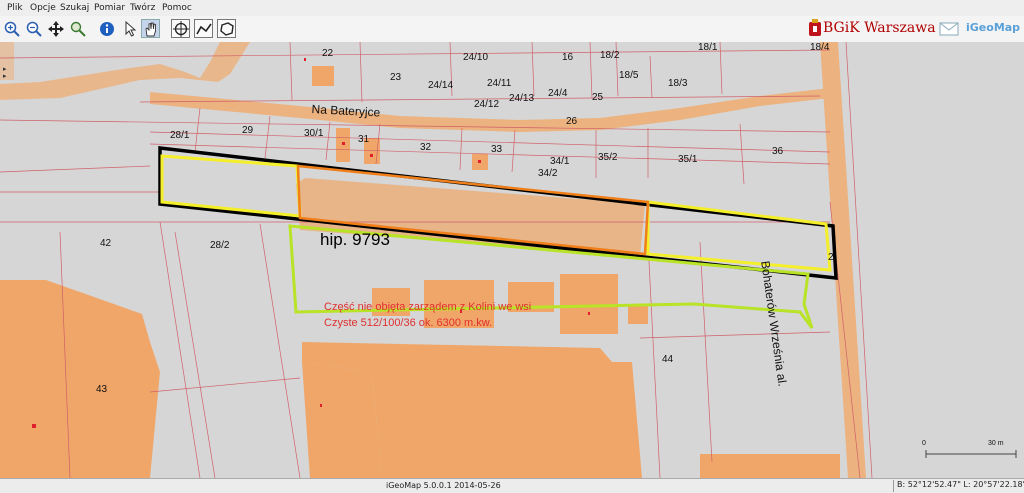 This screenshot has width=1024, height=493. I want to click on measure-line-button, so click(203, 28).